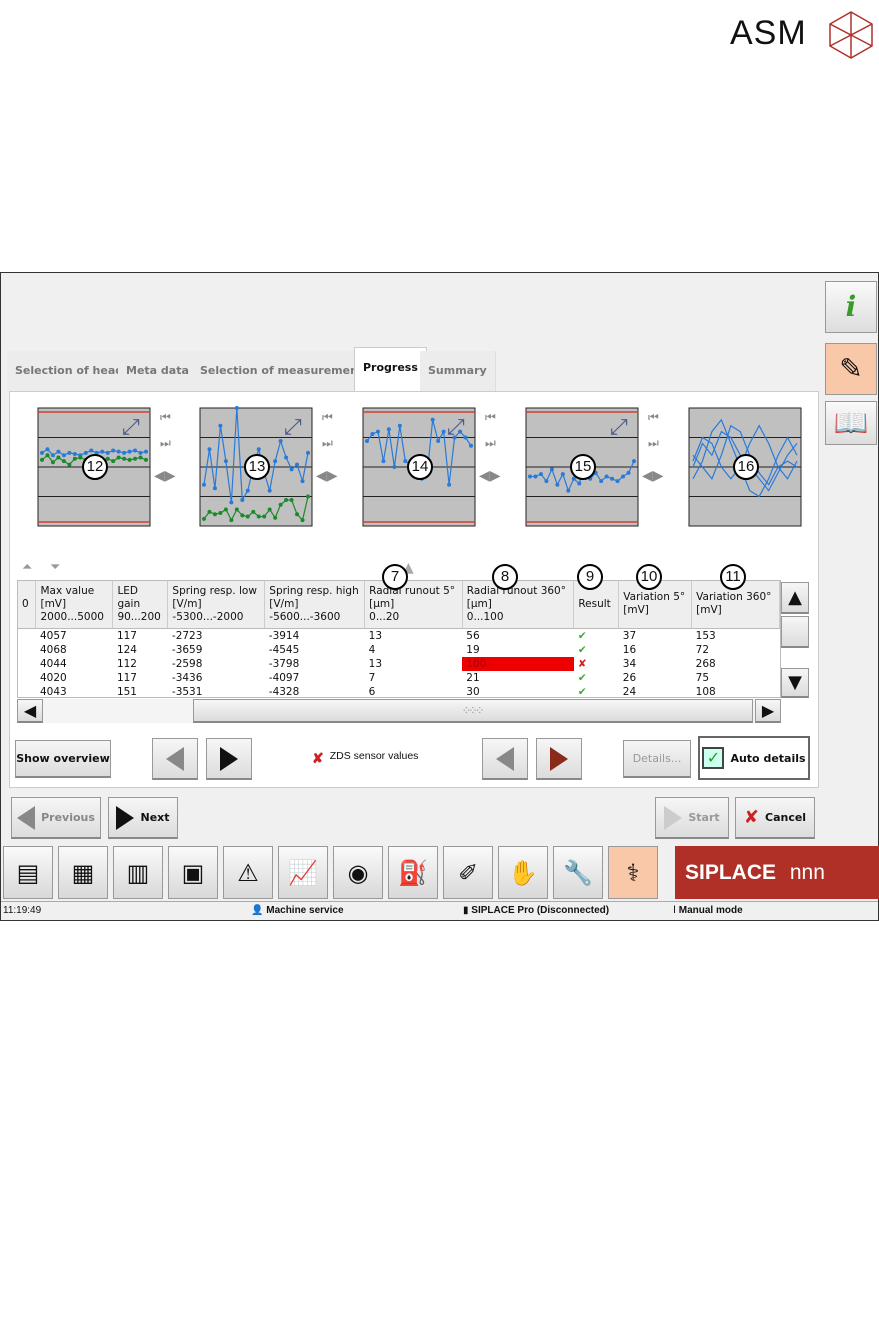  What do you see at coordinates (358, 872) in the screenshot?
I see `camera-icon: ◉` at bounding box center [358, 872].